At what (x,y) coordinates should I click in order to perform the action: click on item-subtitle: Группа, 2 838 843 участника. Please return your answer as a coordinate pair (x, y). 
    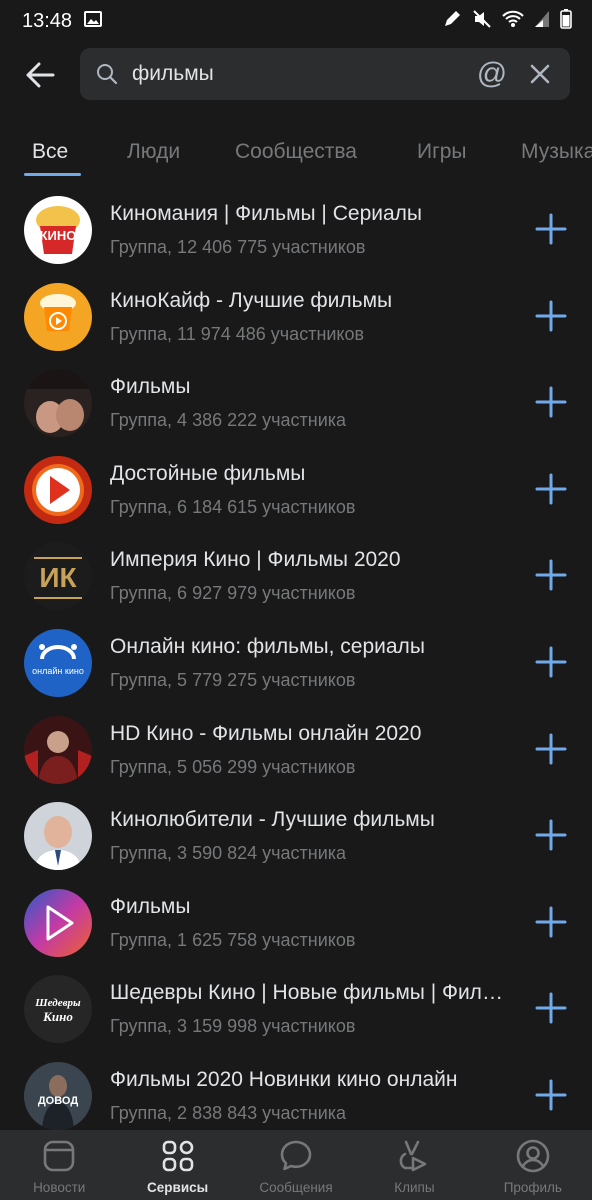
    Looking at the image, I should click on (228, 1112).